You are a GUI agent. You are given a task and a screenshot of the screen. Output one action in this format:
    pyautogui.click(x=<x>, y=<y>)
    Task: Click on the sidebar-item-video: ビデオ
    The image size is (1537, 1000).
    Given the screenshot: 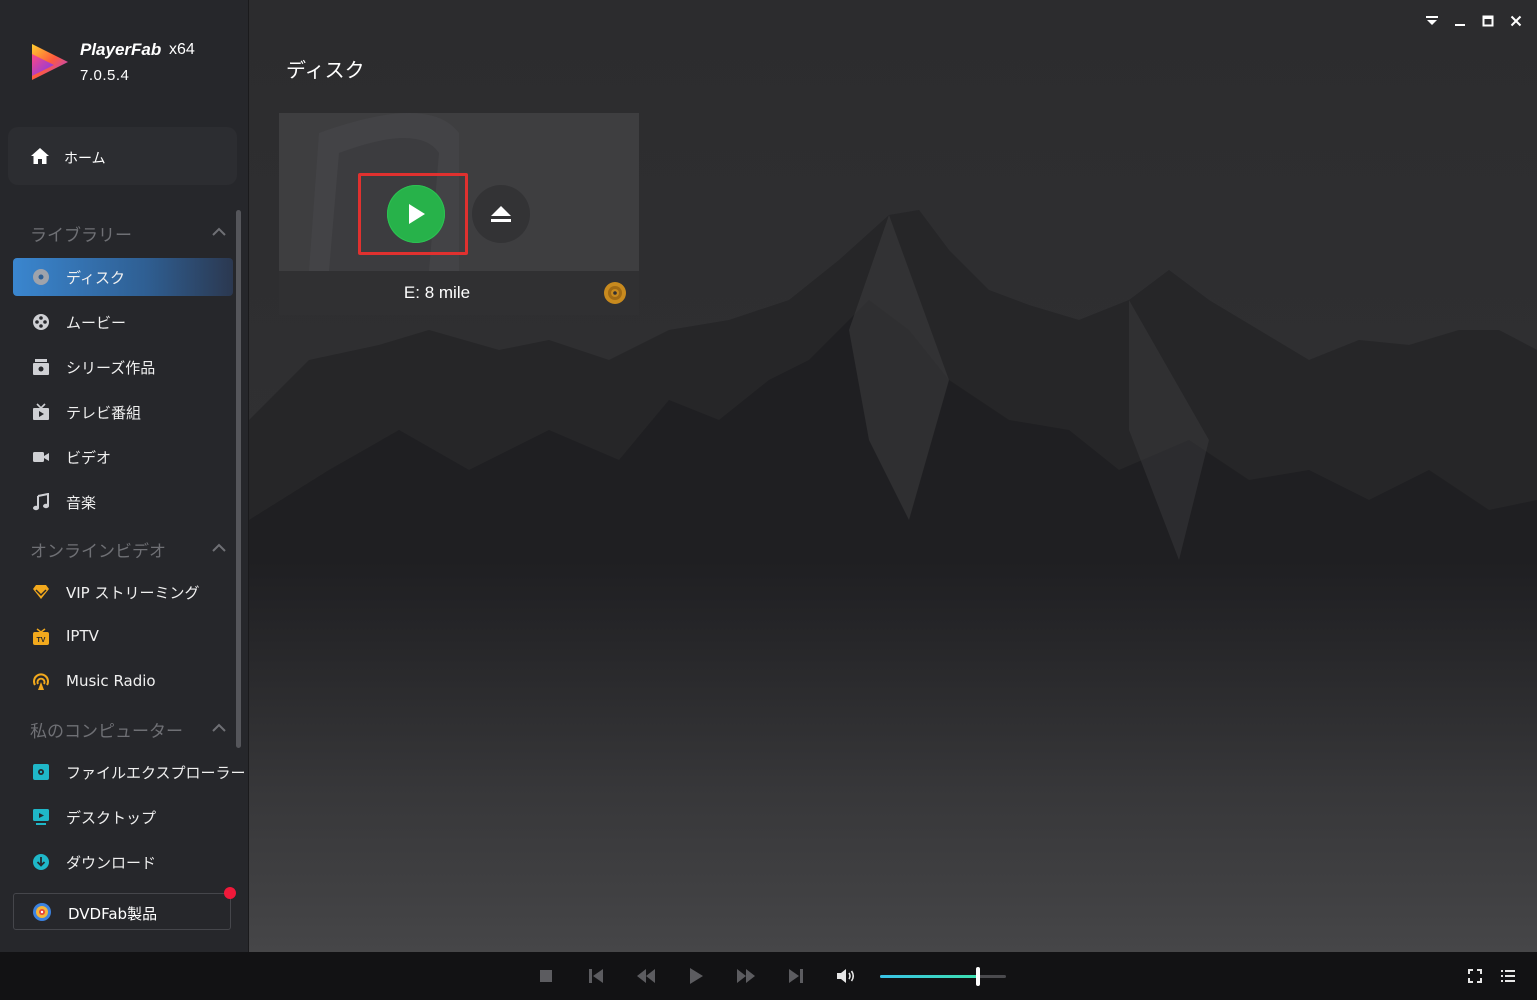 What is the action you would take?
    pyautogui.click(x=123, y=457)
    